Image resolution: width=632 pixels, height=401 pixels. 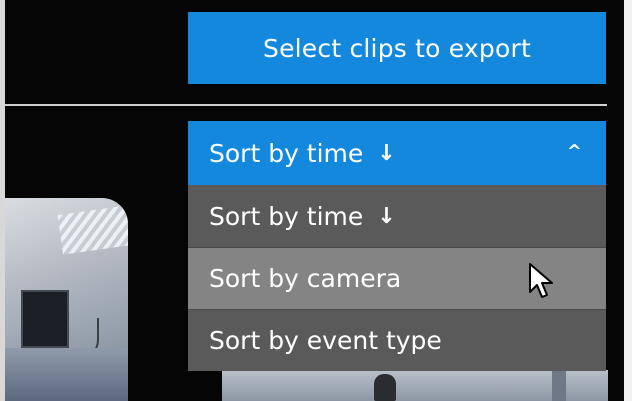 What do you see at coordinates (286, 216) in the screenshot?
I see `sort-option-label: Sort by time` at bounding box center [286, 216].